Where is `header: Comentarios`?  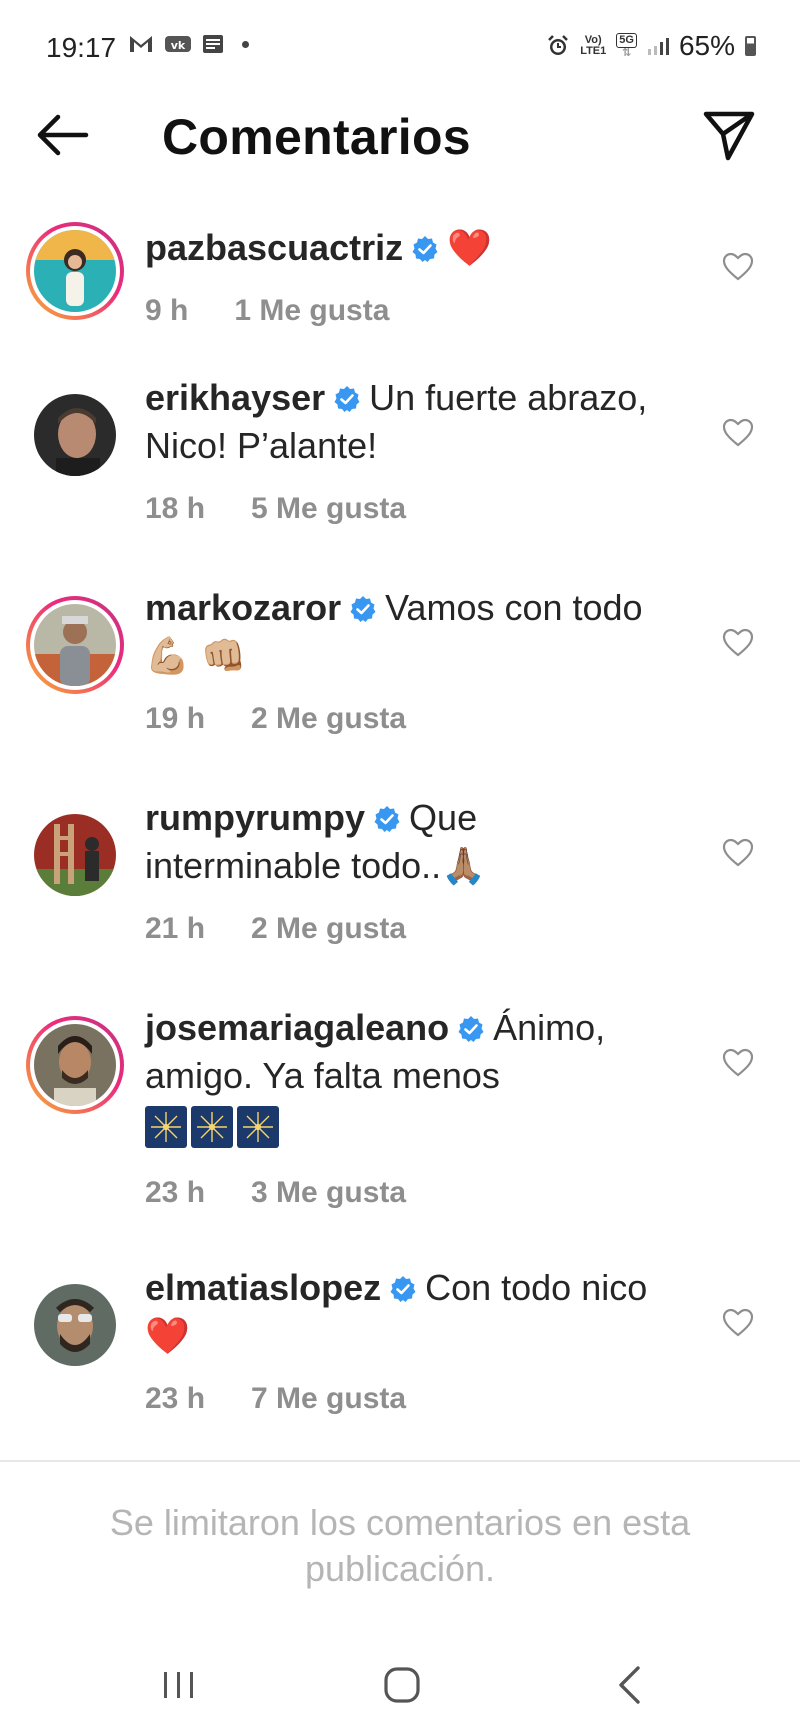 header: Comentarios is located at coordinates (400, 136).